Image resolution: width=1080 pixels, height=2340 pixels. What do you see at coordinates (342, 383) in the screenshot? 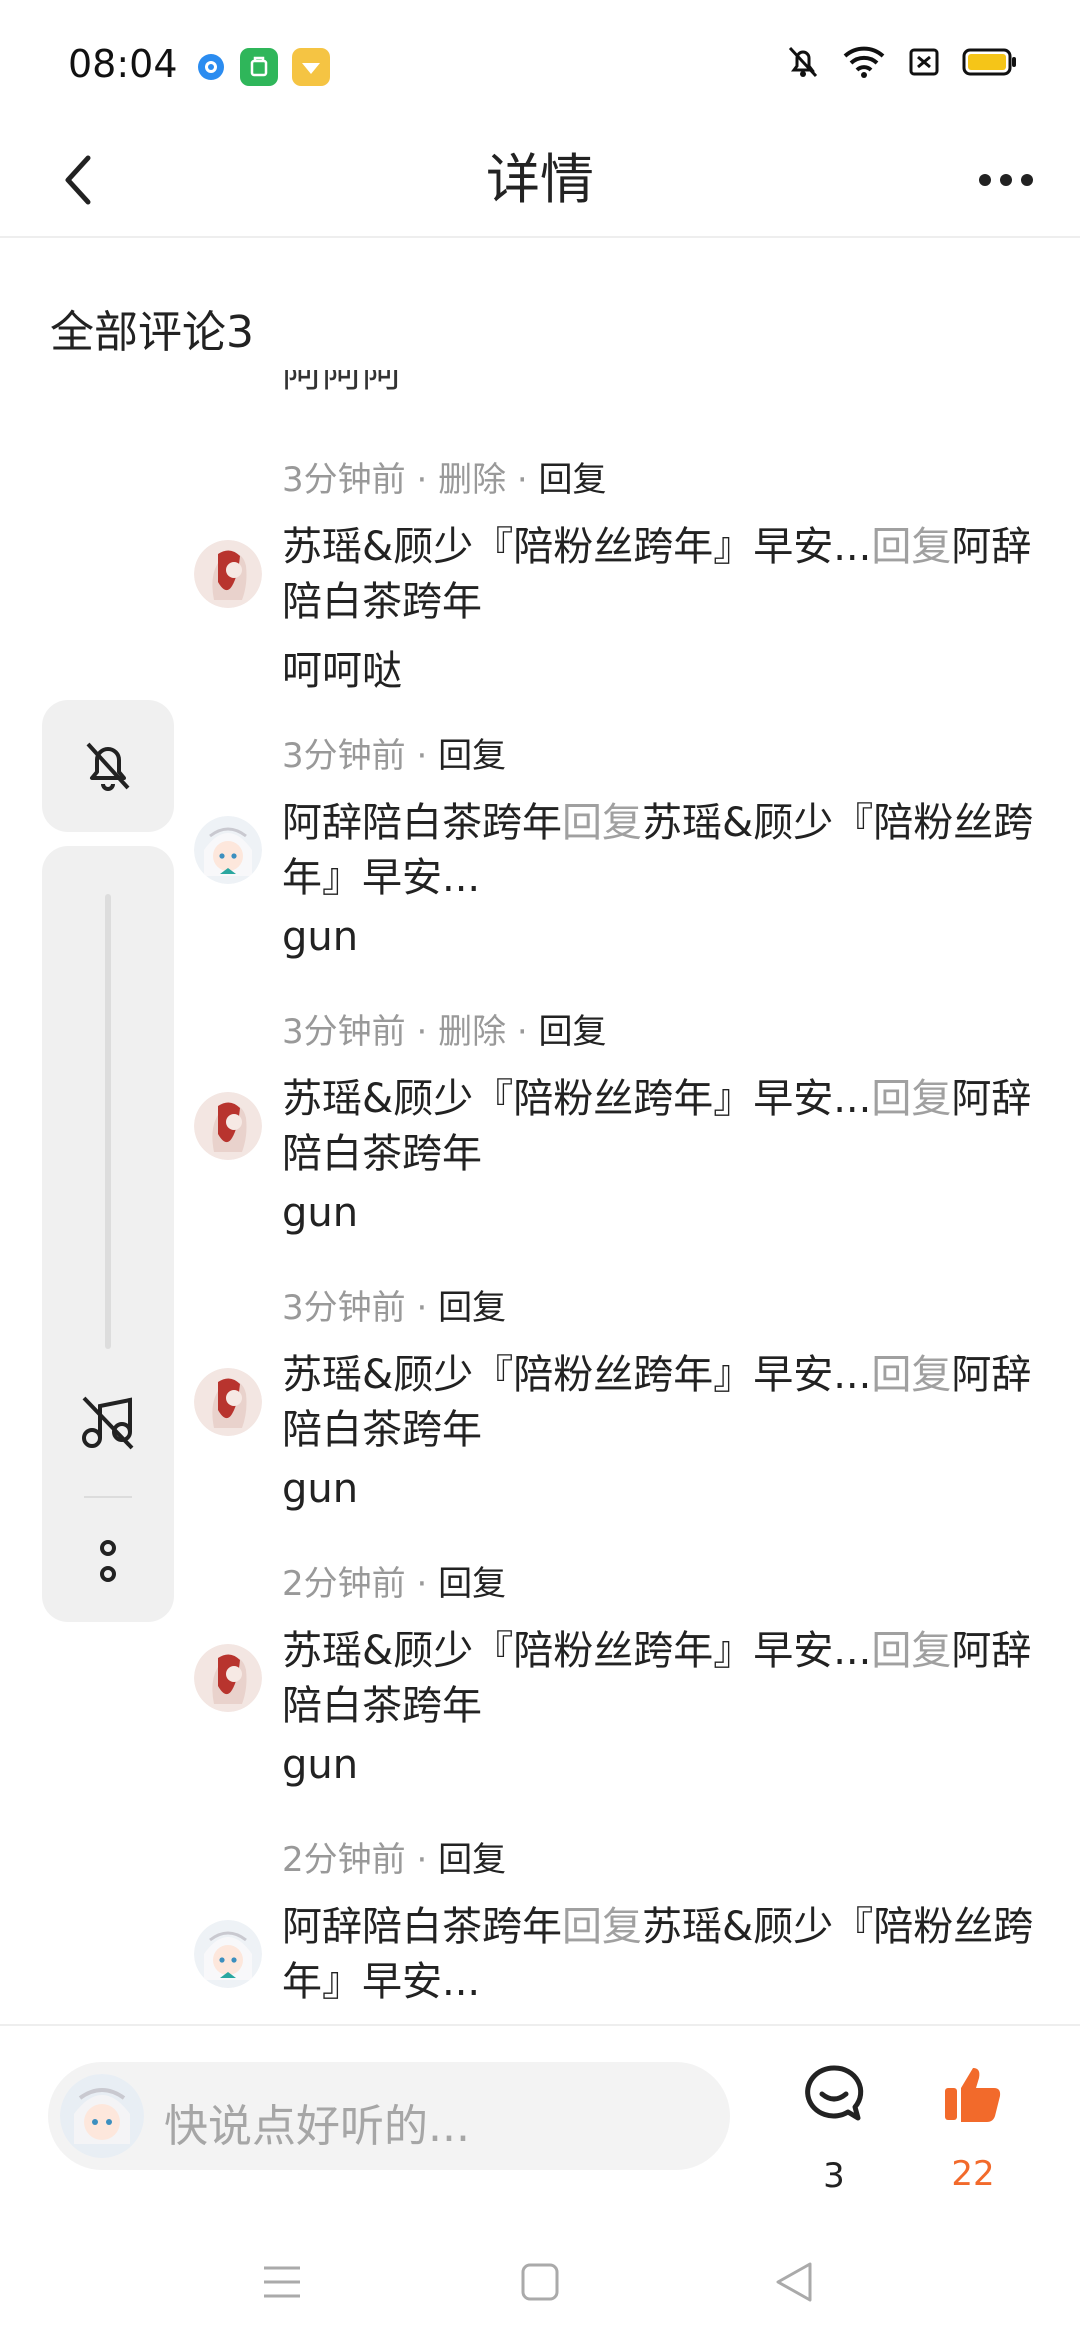
I see `truncated-comment-text: 阿阿阿` at bounding box center [342, 383].